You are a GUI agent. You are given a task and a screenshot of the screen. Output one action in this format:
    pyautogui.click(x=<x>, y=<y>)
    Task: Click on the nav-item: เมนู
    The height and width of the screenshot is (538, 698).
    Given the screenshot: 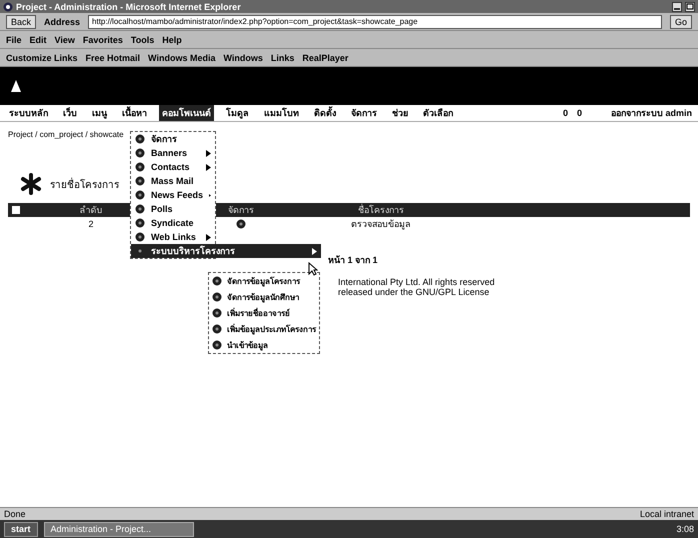 What is the action you would take?
    pyautogui.click(x=99, y=113)
    